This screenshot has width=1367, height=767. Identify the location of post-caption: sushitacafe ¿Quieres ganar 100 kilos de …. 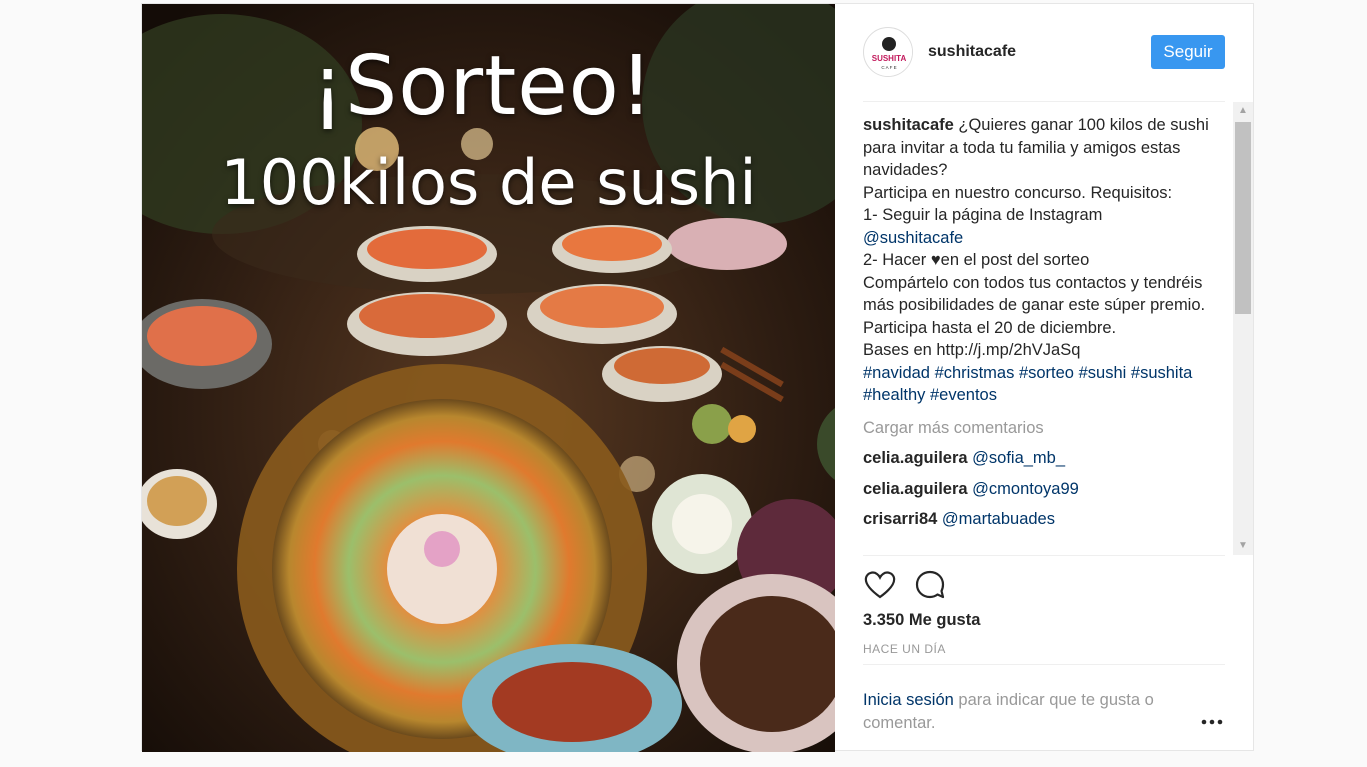
(1044, 260).